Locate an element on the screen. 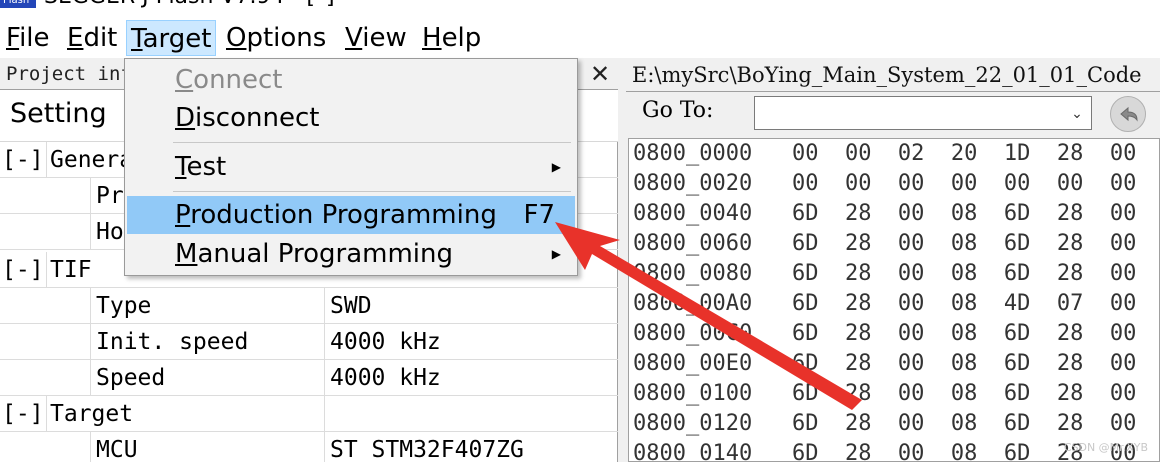 The height and width of the screenshot is (462, 1160). annotation-arrow is located at coordinates (708, 316).